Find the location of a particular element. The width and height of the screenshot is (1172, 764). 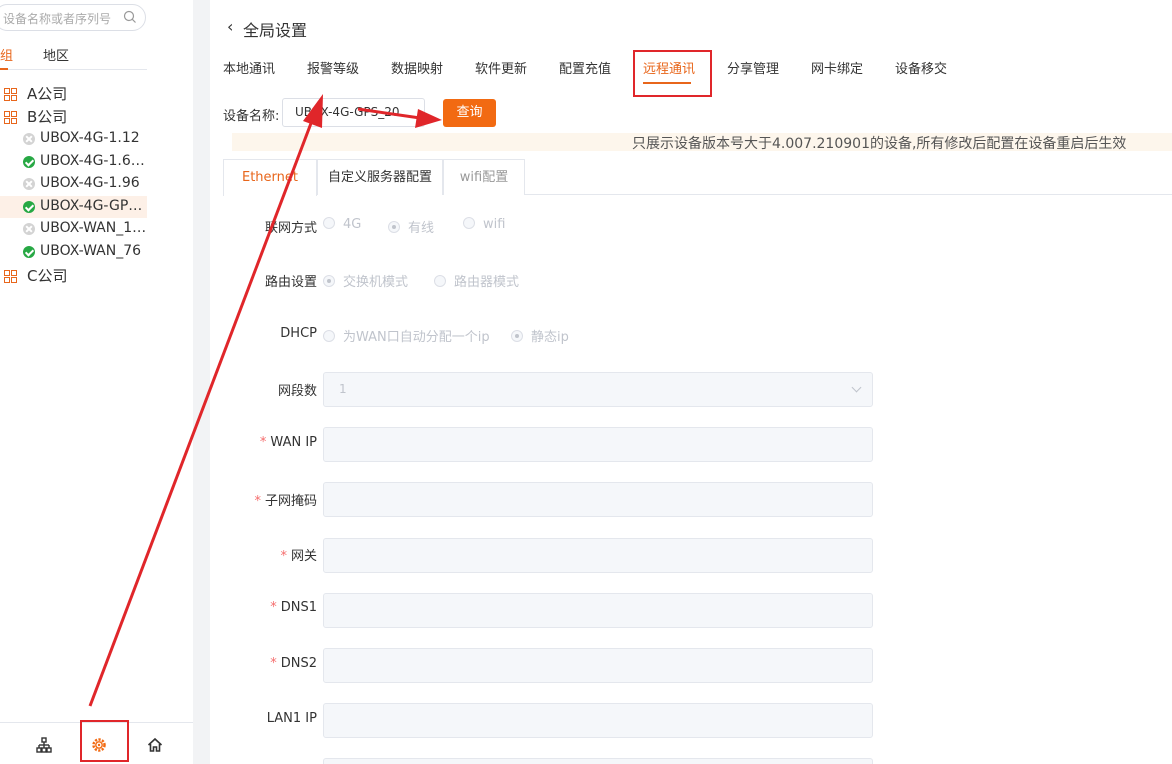

radio-label: 路由器模式 is located at coordinates (487, 282).